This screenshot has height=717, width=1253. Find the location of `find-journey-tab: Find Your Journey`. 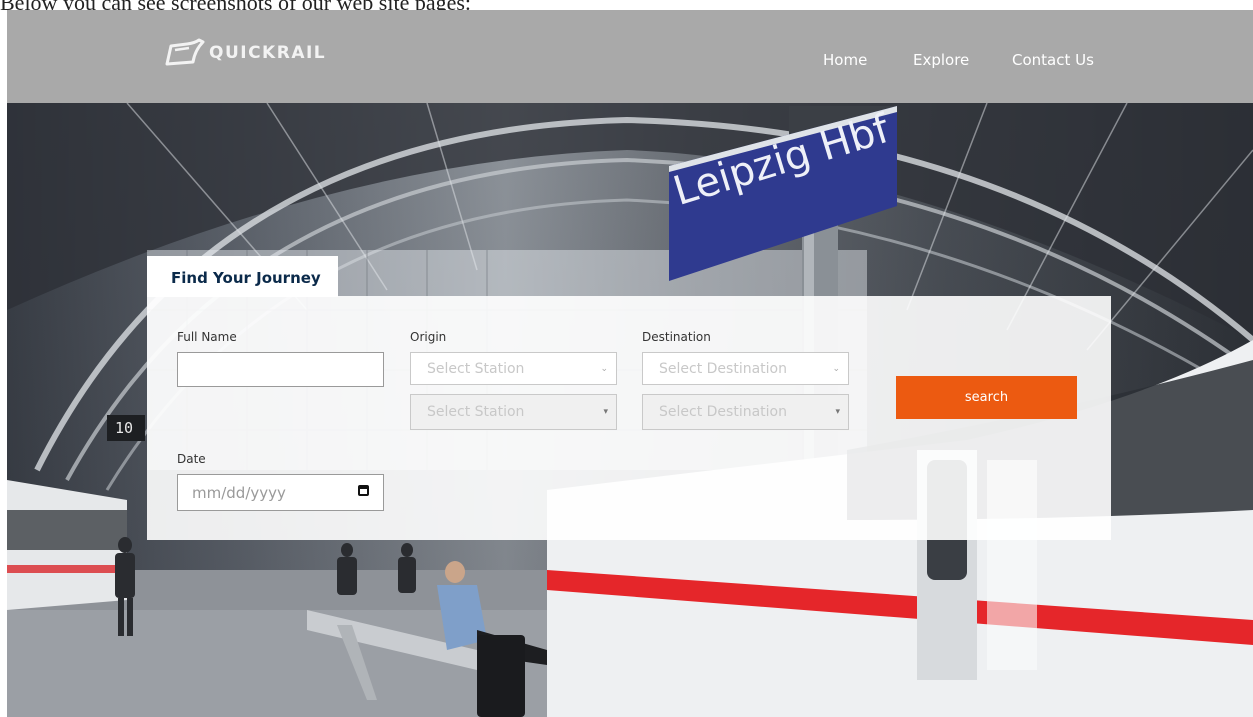

find-journey-tab: Find Your Journey is located at coordinates (242, 276).